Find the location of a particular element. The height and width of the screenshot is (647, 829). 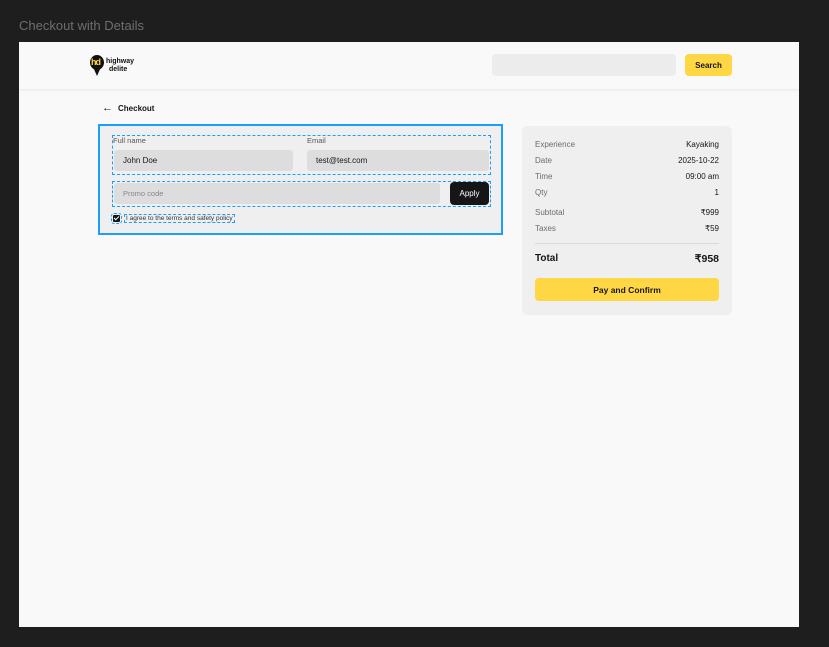

summary-row-qty: Qty 1 is located at coordinates (627, 193).